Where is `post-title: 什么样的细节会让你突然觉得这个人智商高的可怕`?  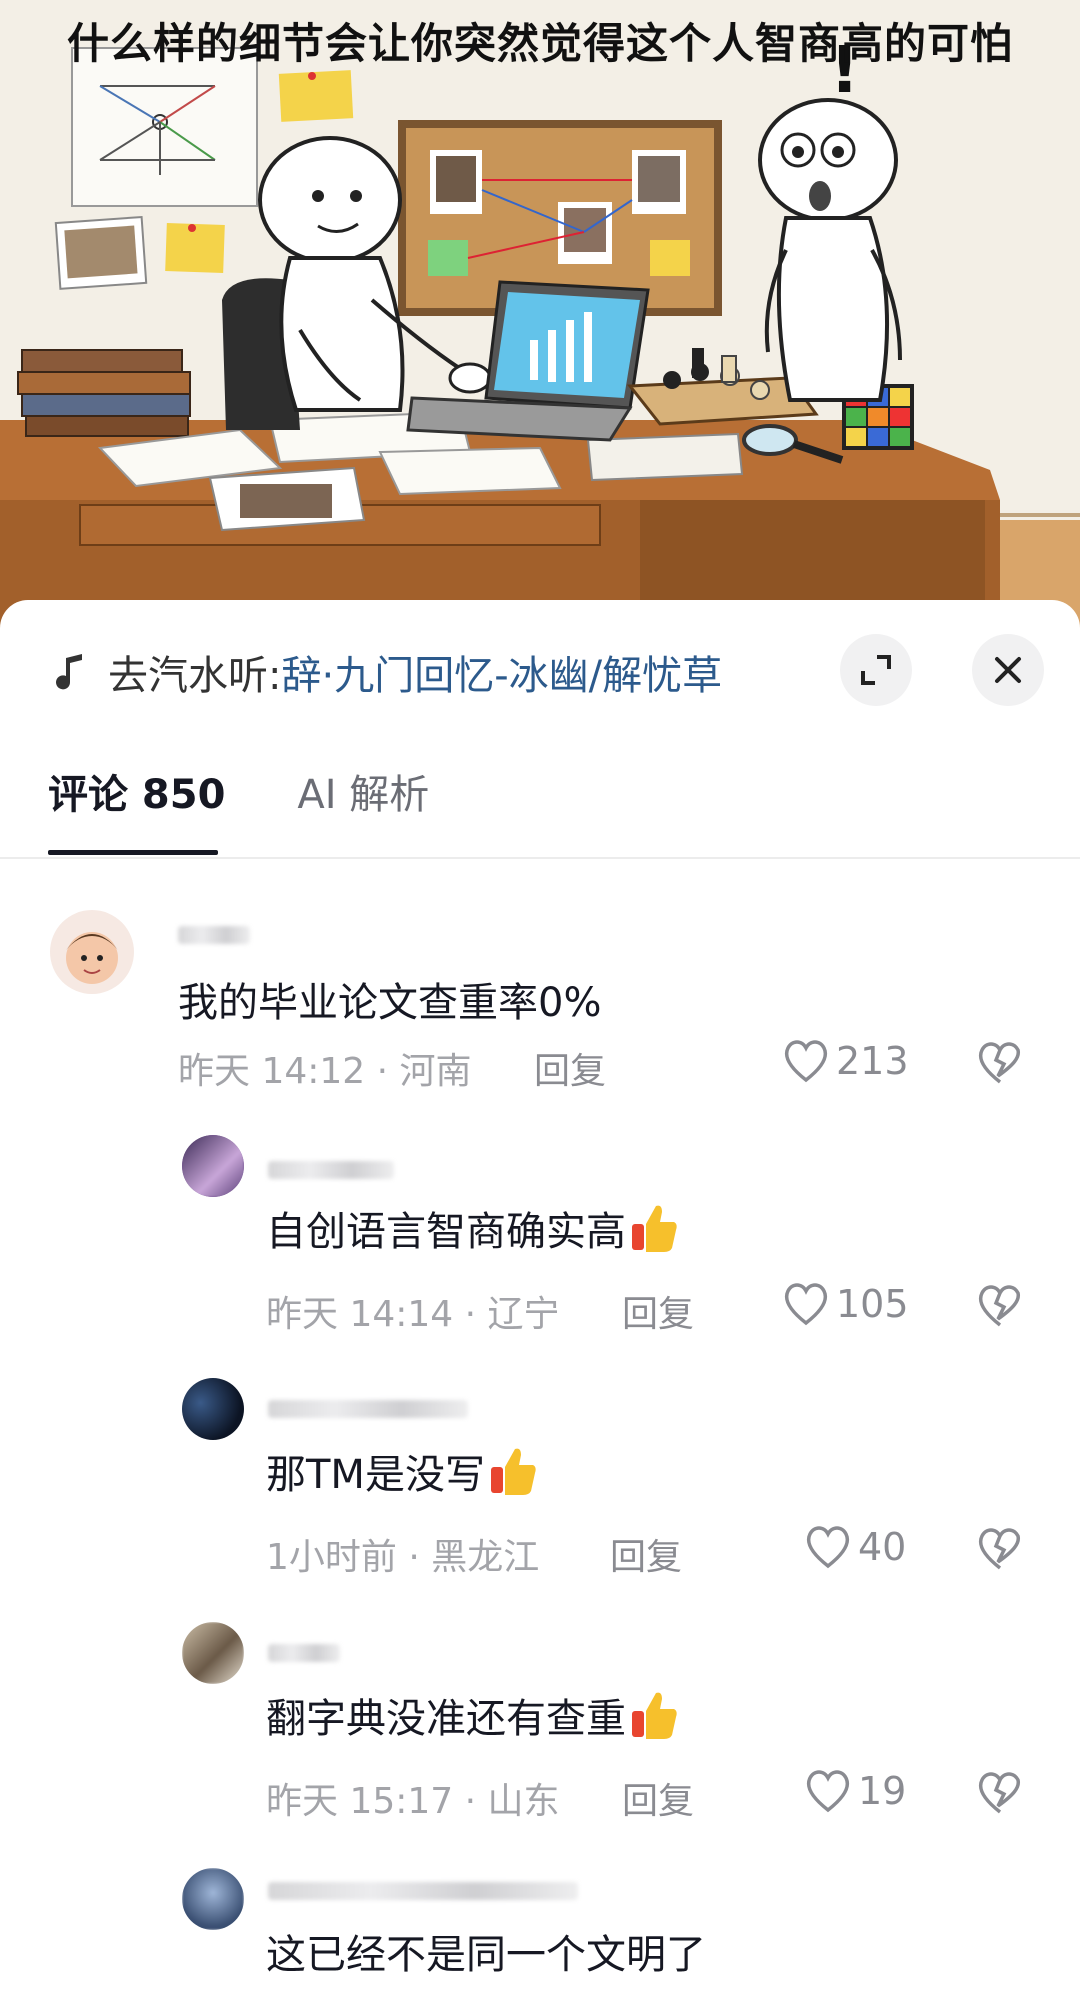 post-title: 什么样的细节会让你突然觉得这个人智商高的可怕 is located at coordinates (539, 43).